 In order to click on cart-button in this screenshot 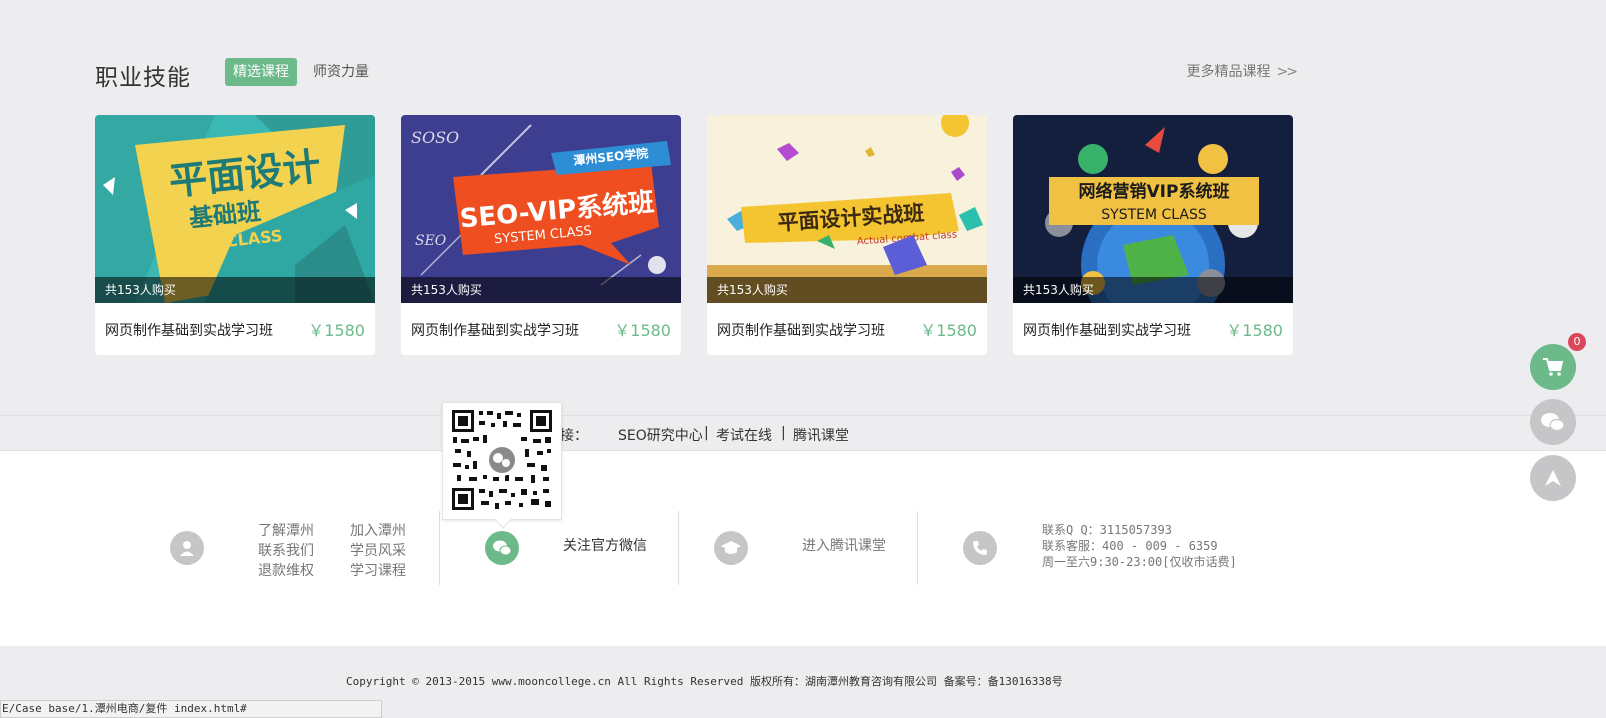, I will do `click(1553, 367)`.